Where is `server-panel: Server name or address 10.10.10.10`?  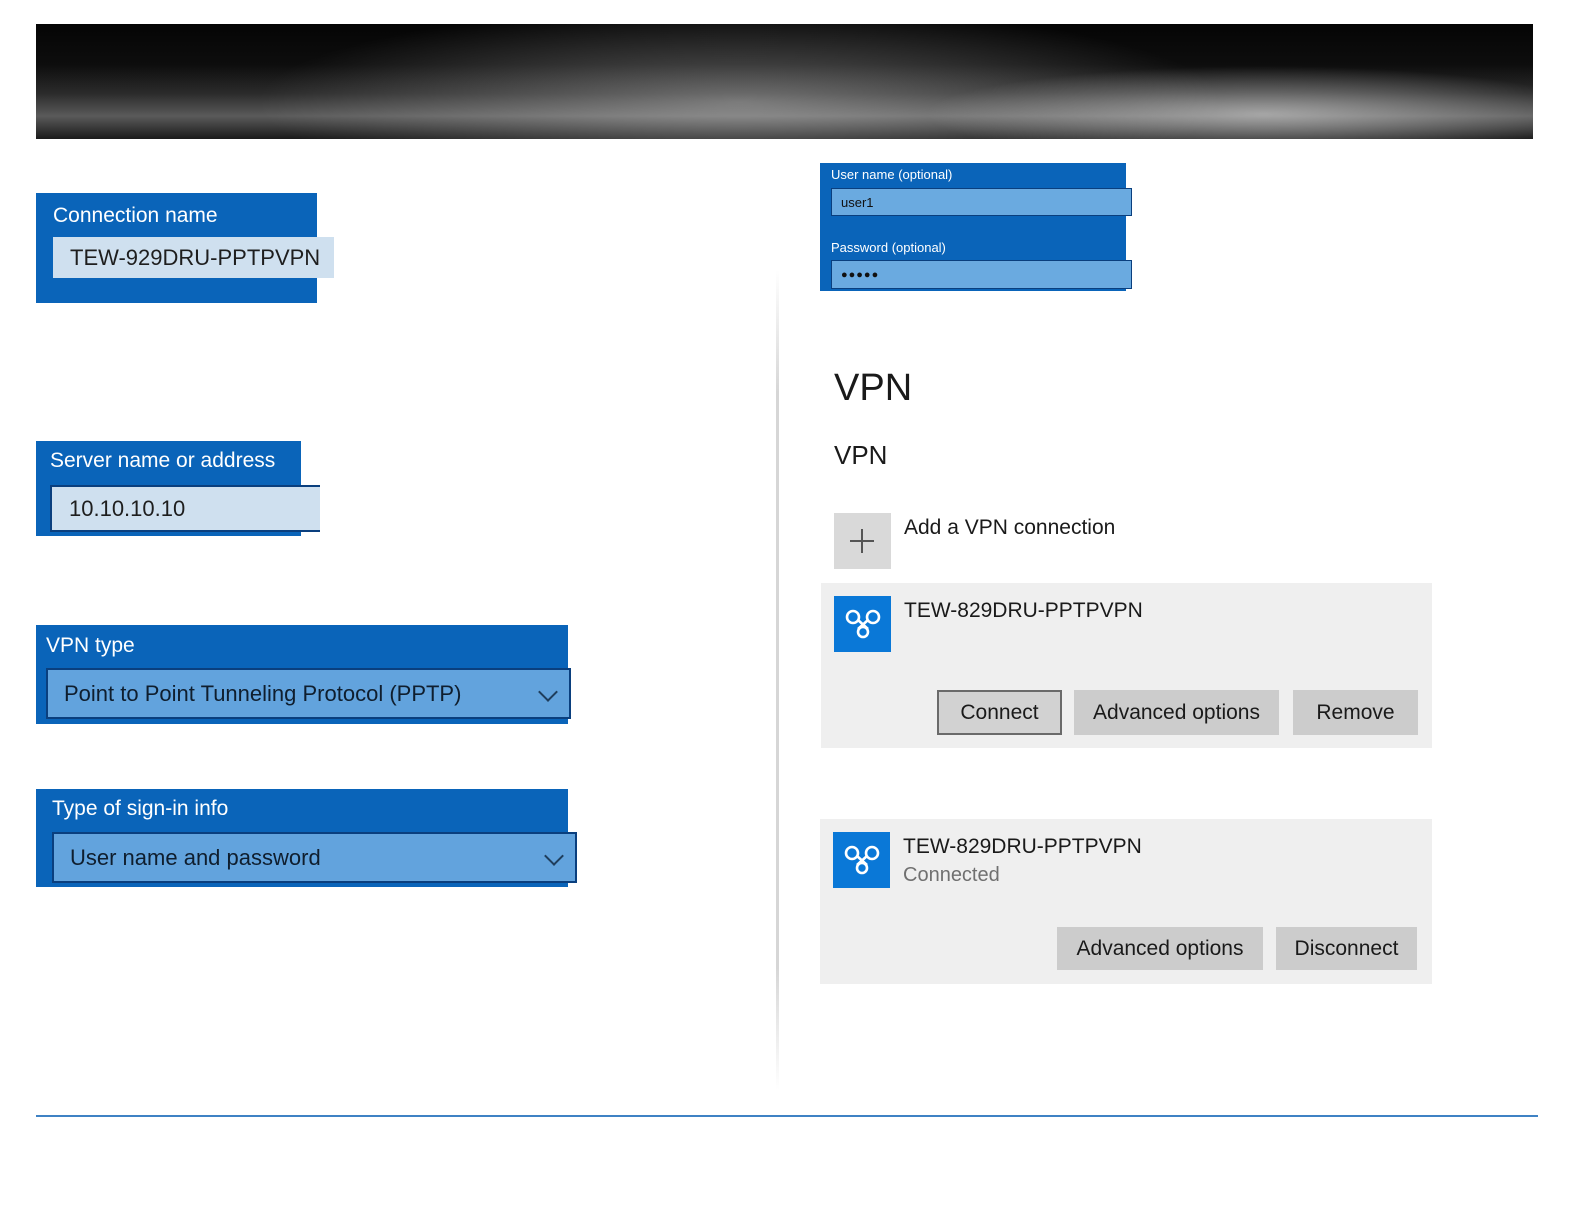 server-panel: Server name or address 10.10.10.10 is located at coordinates (178, 488).